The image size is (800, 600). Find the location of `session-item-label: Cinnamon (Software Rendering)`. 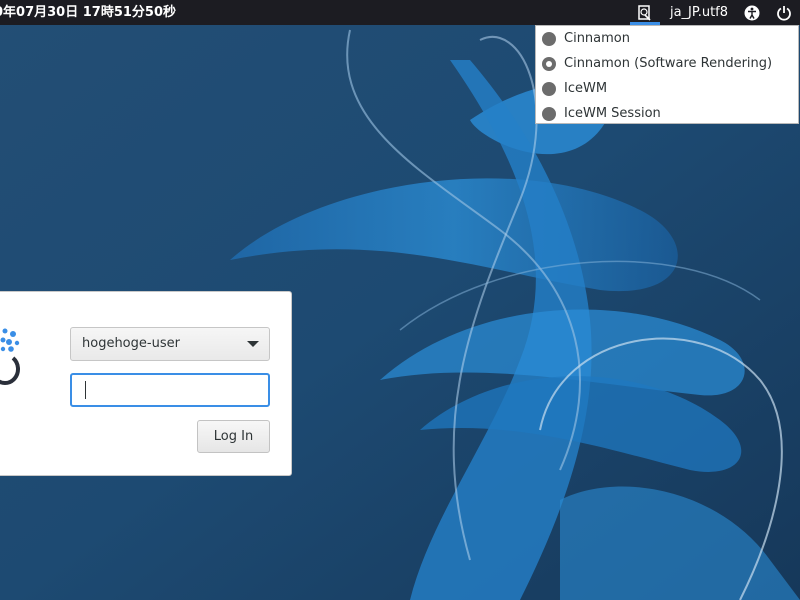

session-item-label: Cinnamon (Software Rendering) is located at coordinates (668, 63).